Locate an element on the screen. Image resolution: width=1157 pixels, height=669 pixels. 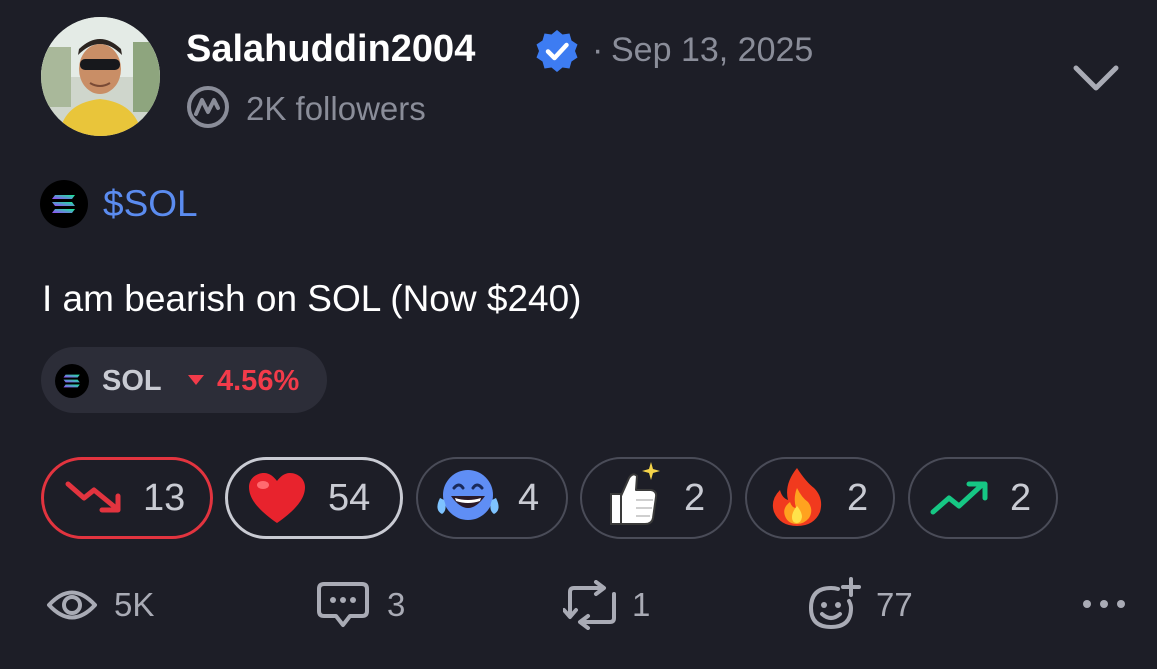
reaction-count: 4 is located at coordinates (529, 498).